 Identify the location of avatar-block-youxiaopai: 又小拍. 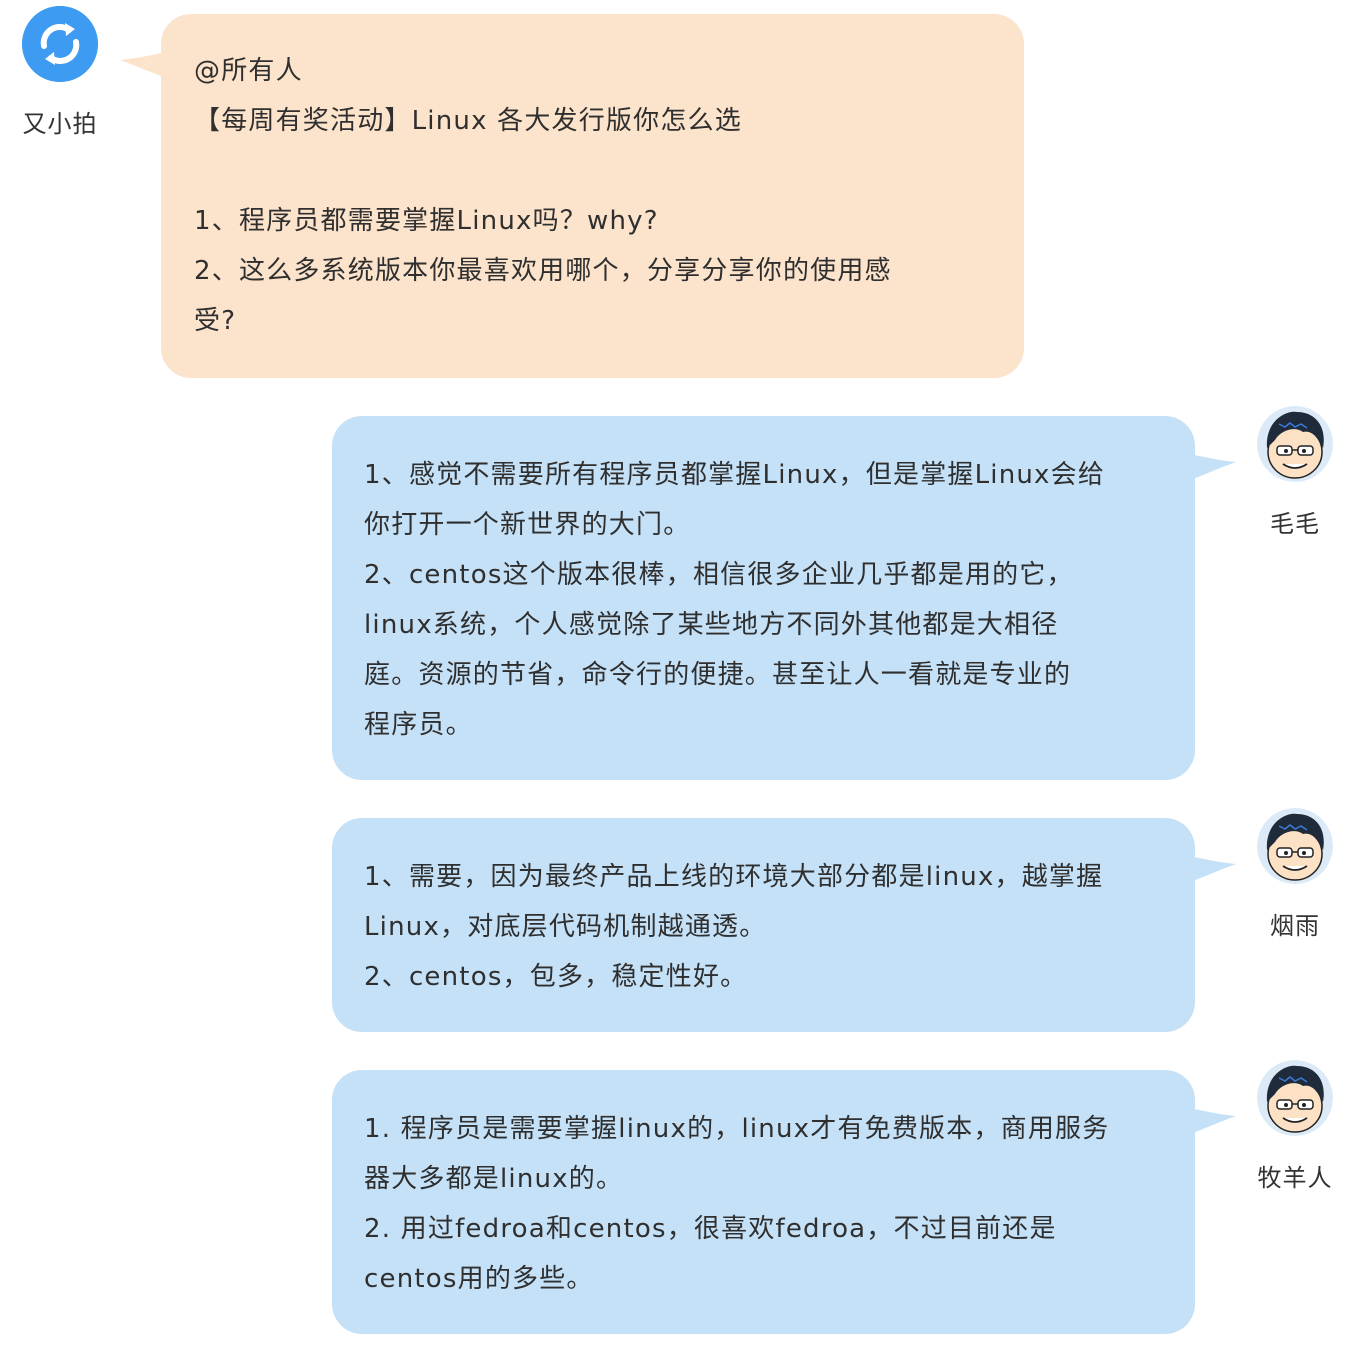
(60, 72).